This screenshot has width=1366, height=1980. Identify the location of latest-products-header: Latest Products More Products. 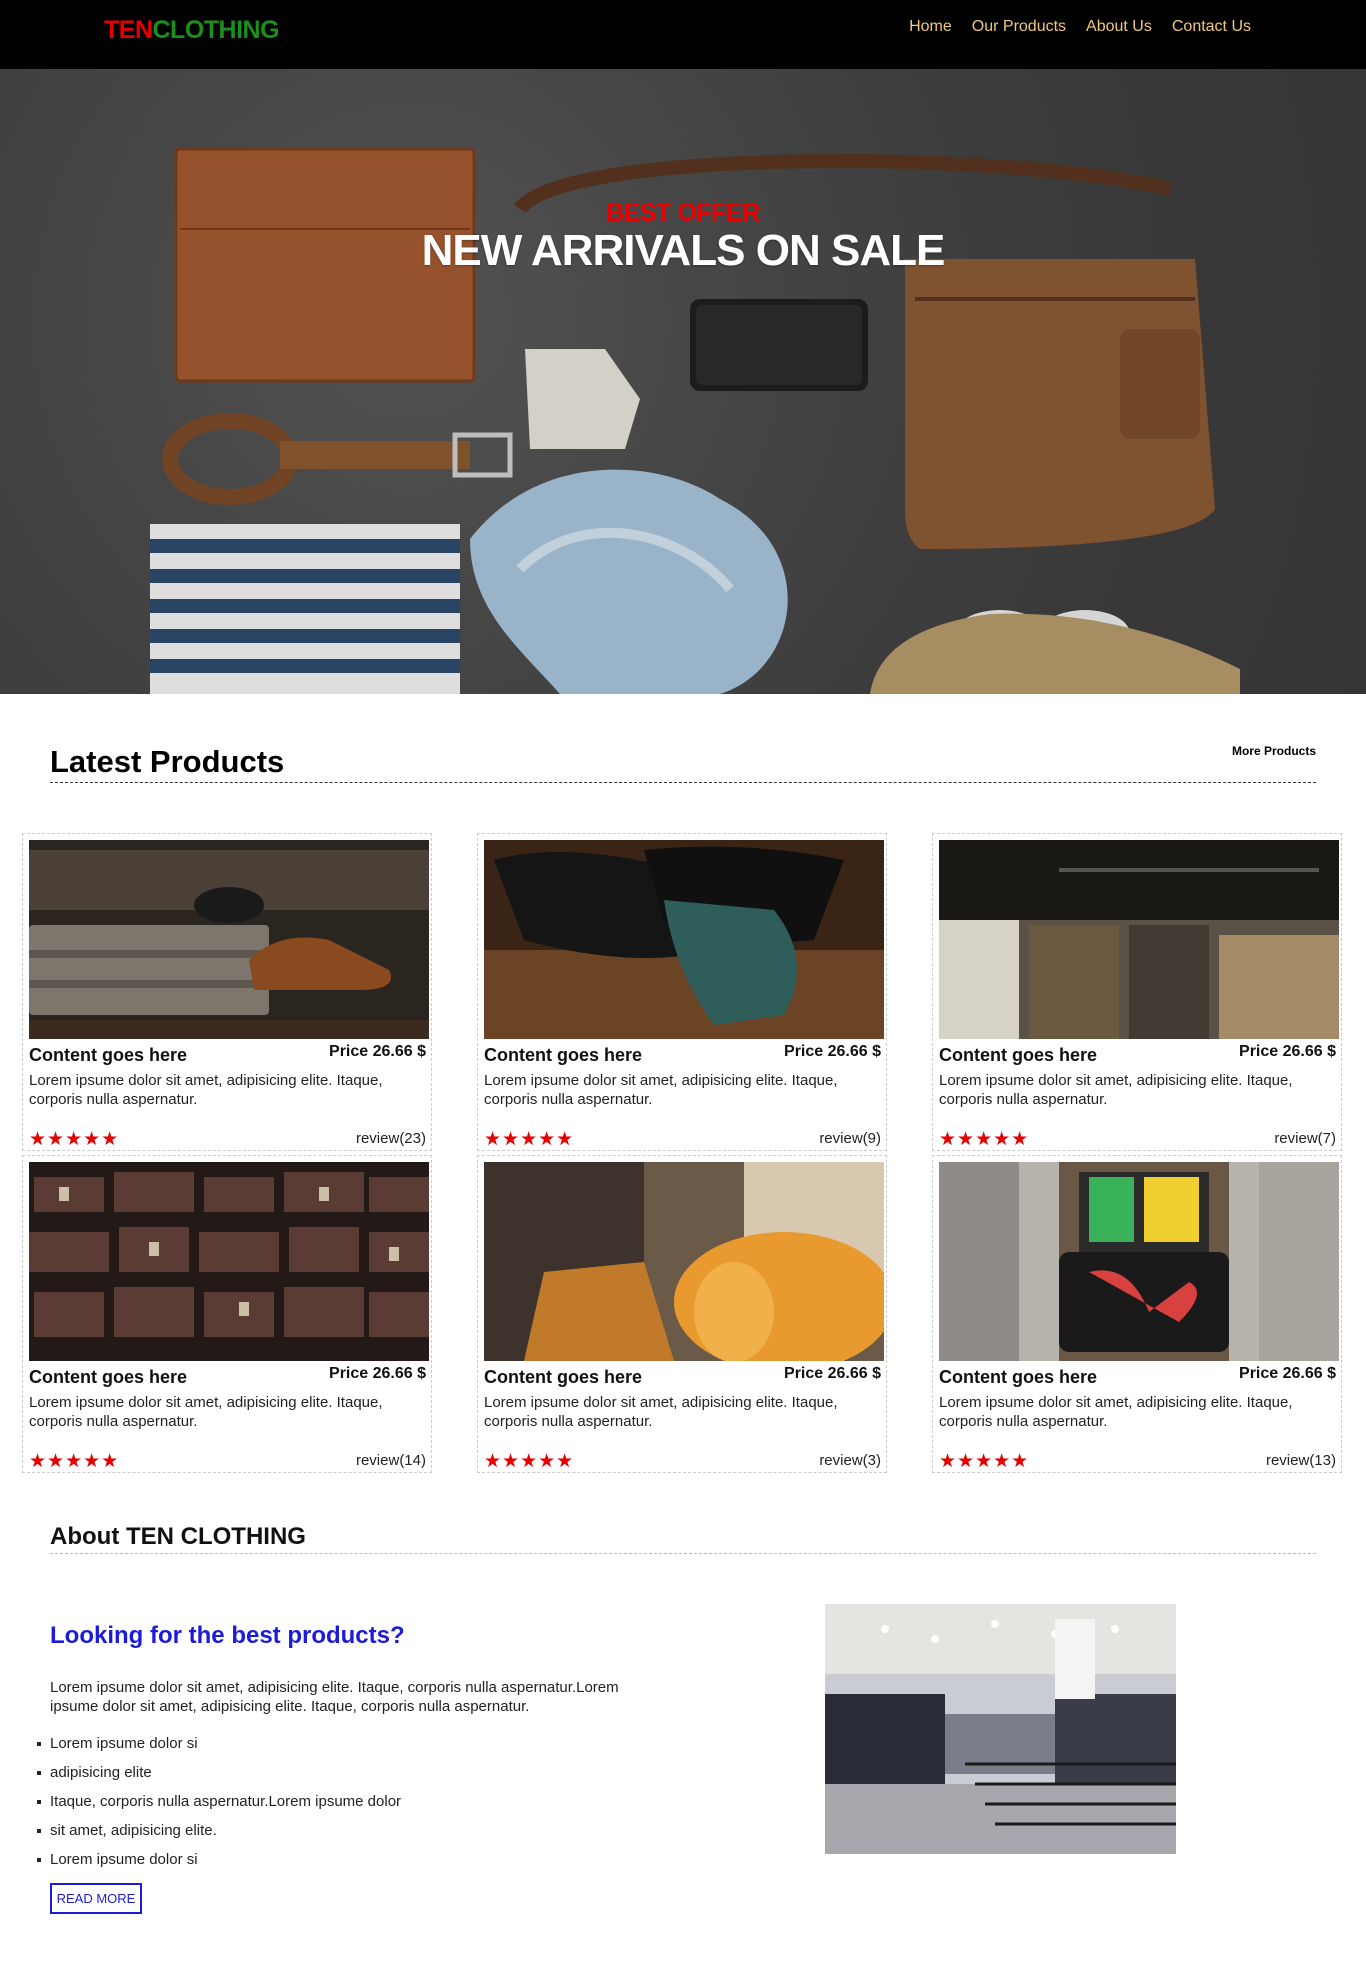
(683, 738).